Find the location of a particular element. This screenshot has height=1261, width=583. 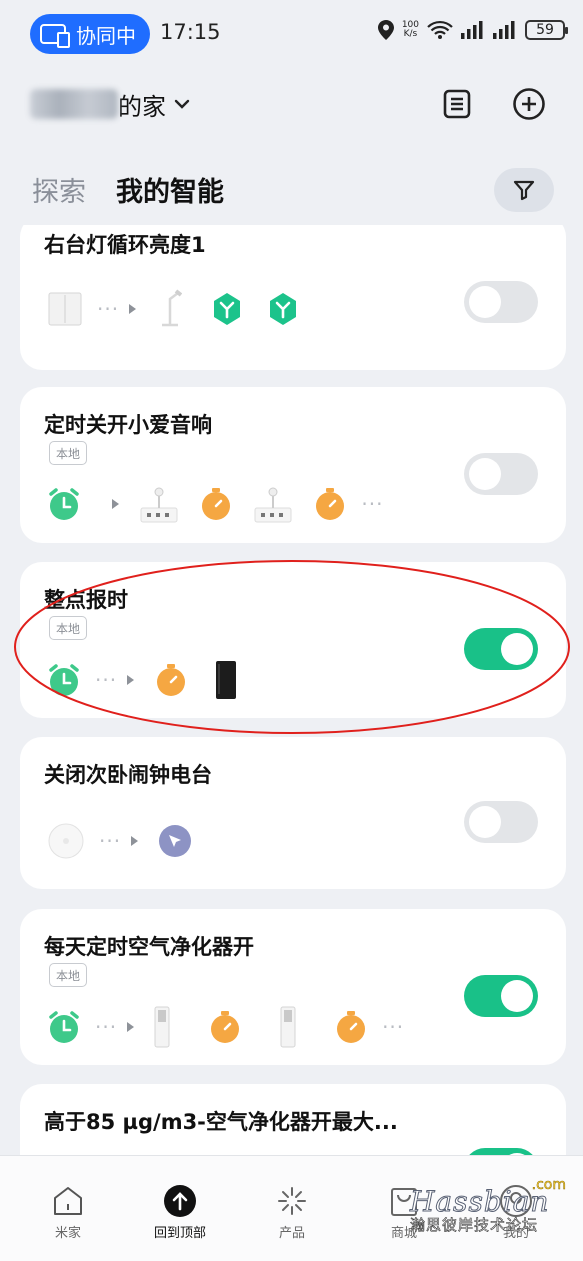

add-button is located at coordinates (529, 104).